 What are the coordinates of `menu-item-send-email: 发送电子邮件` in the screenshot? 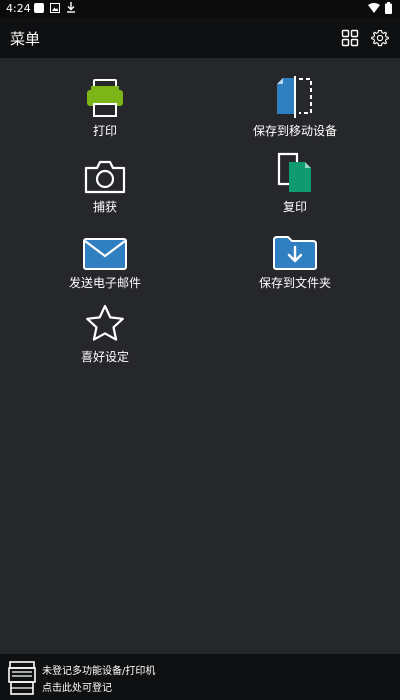 It's located at (105, 263).